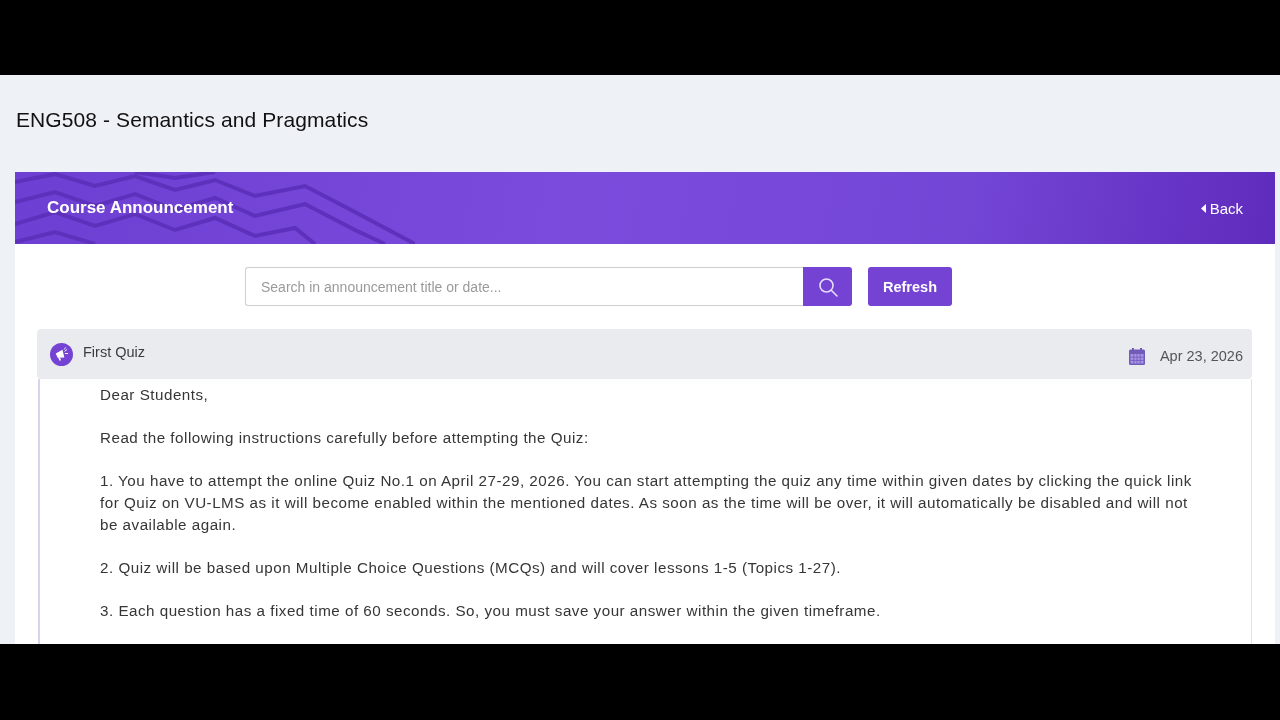 This screenshot has height=720, width=1280. What do you see at coordinates (1203, 208) in the screenshot?
I see `caret-left-icon` at bounding box center [1203, 208].